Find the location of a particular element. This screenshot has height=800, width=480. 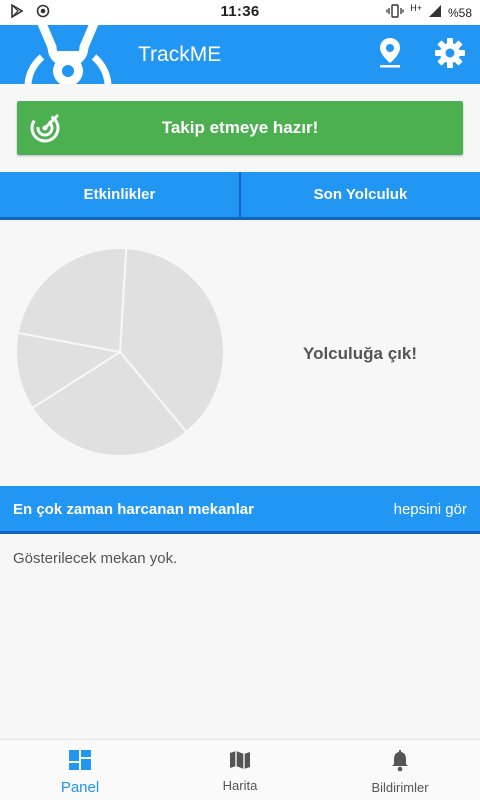

places-empty-text: Gösterilecek mekan yok. is located at coordinates (95, 558).